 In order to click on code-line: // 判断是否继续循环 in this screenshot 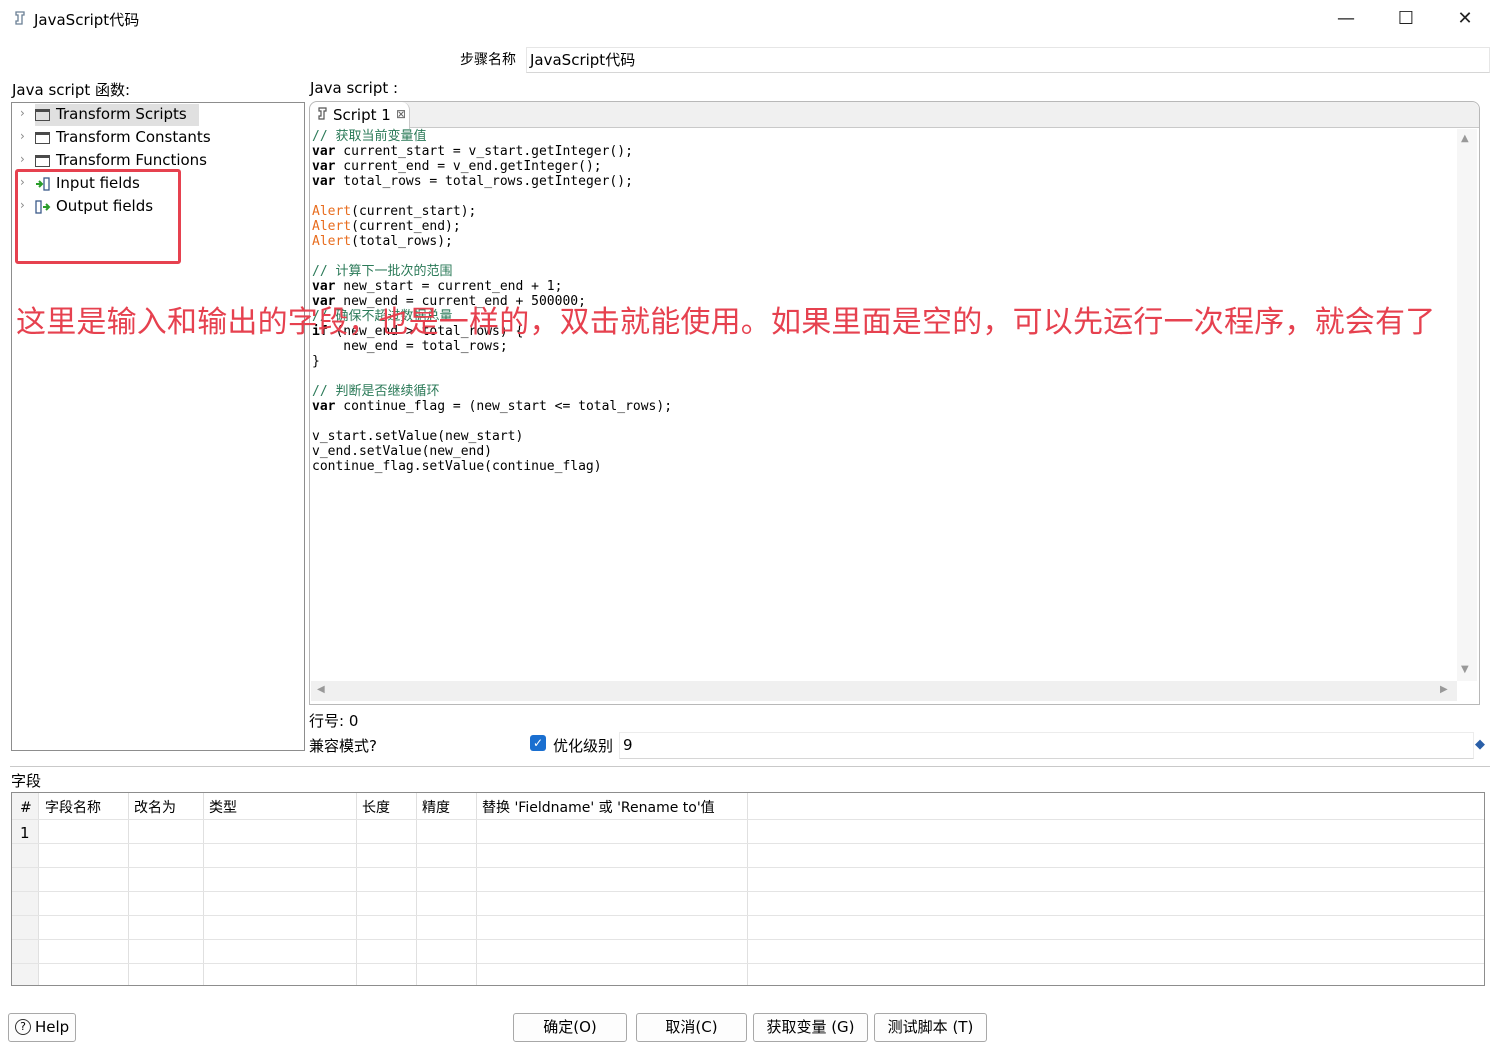, I will do `click(882, 391)`.